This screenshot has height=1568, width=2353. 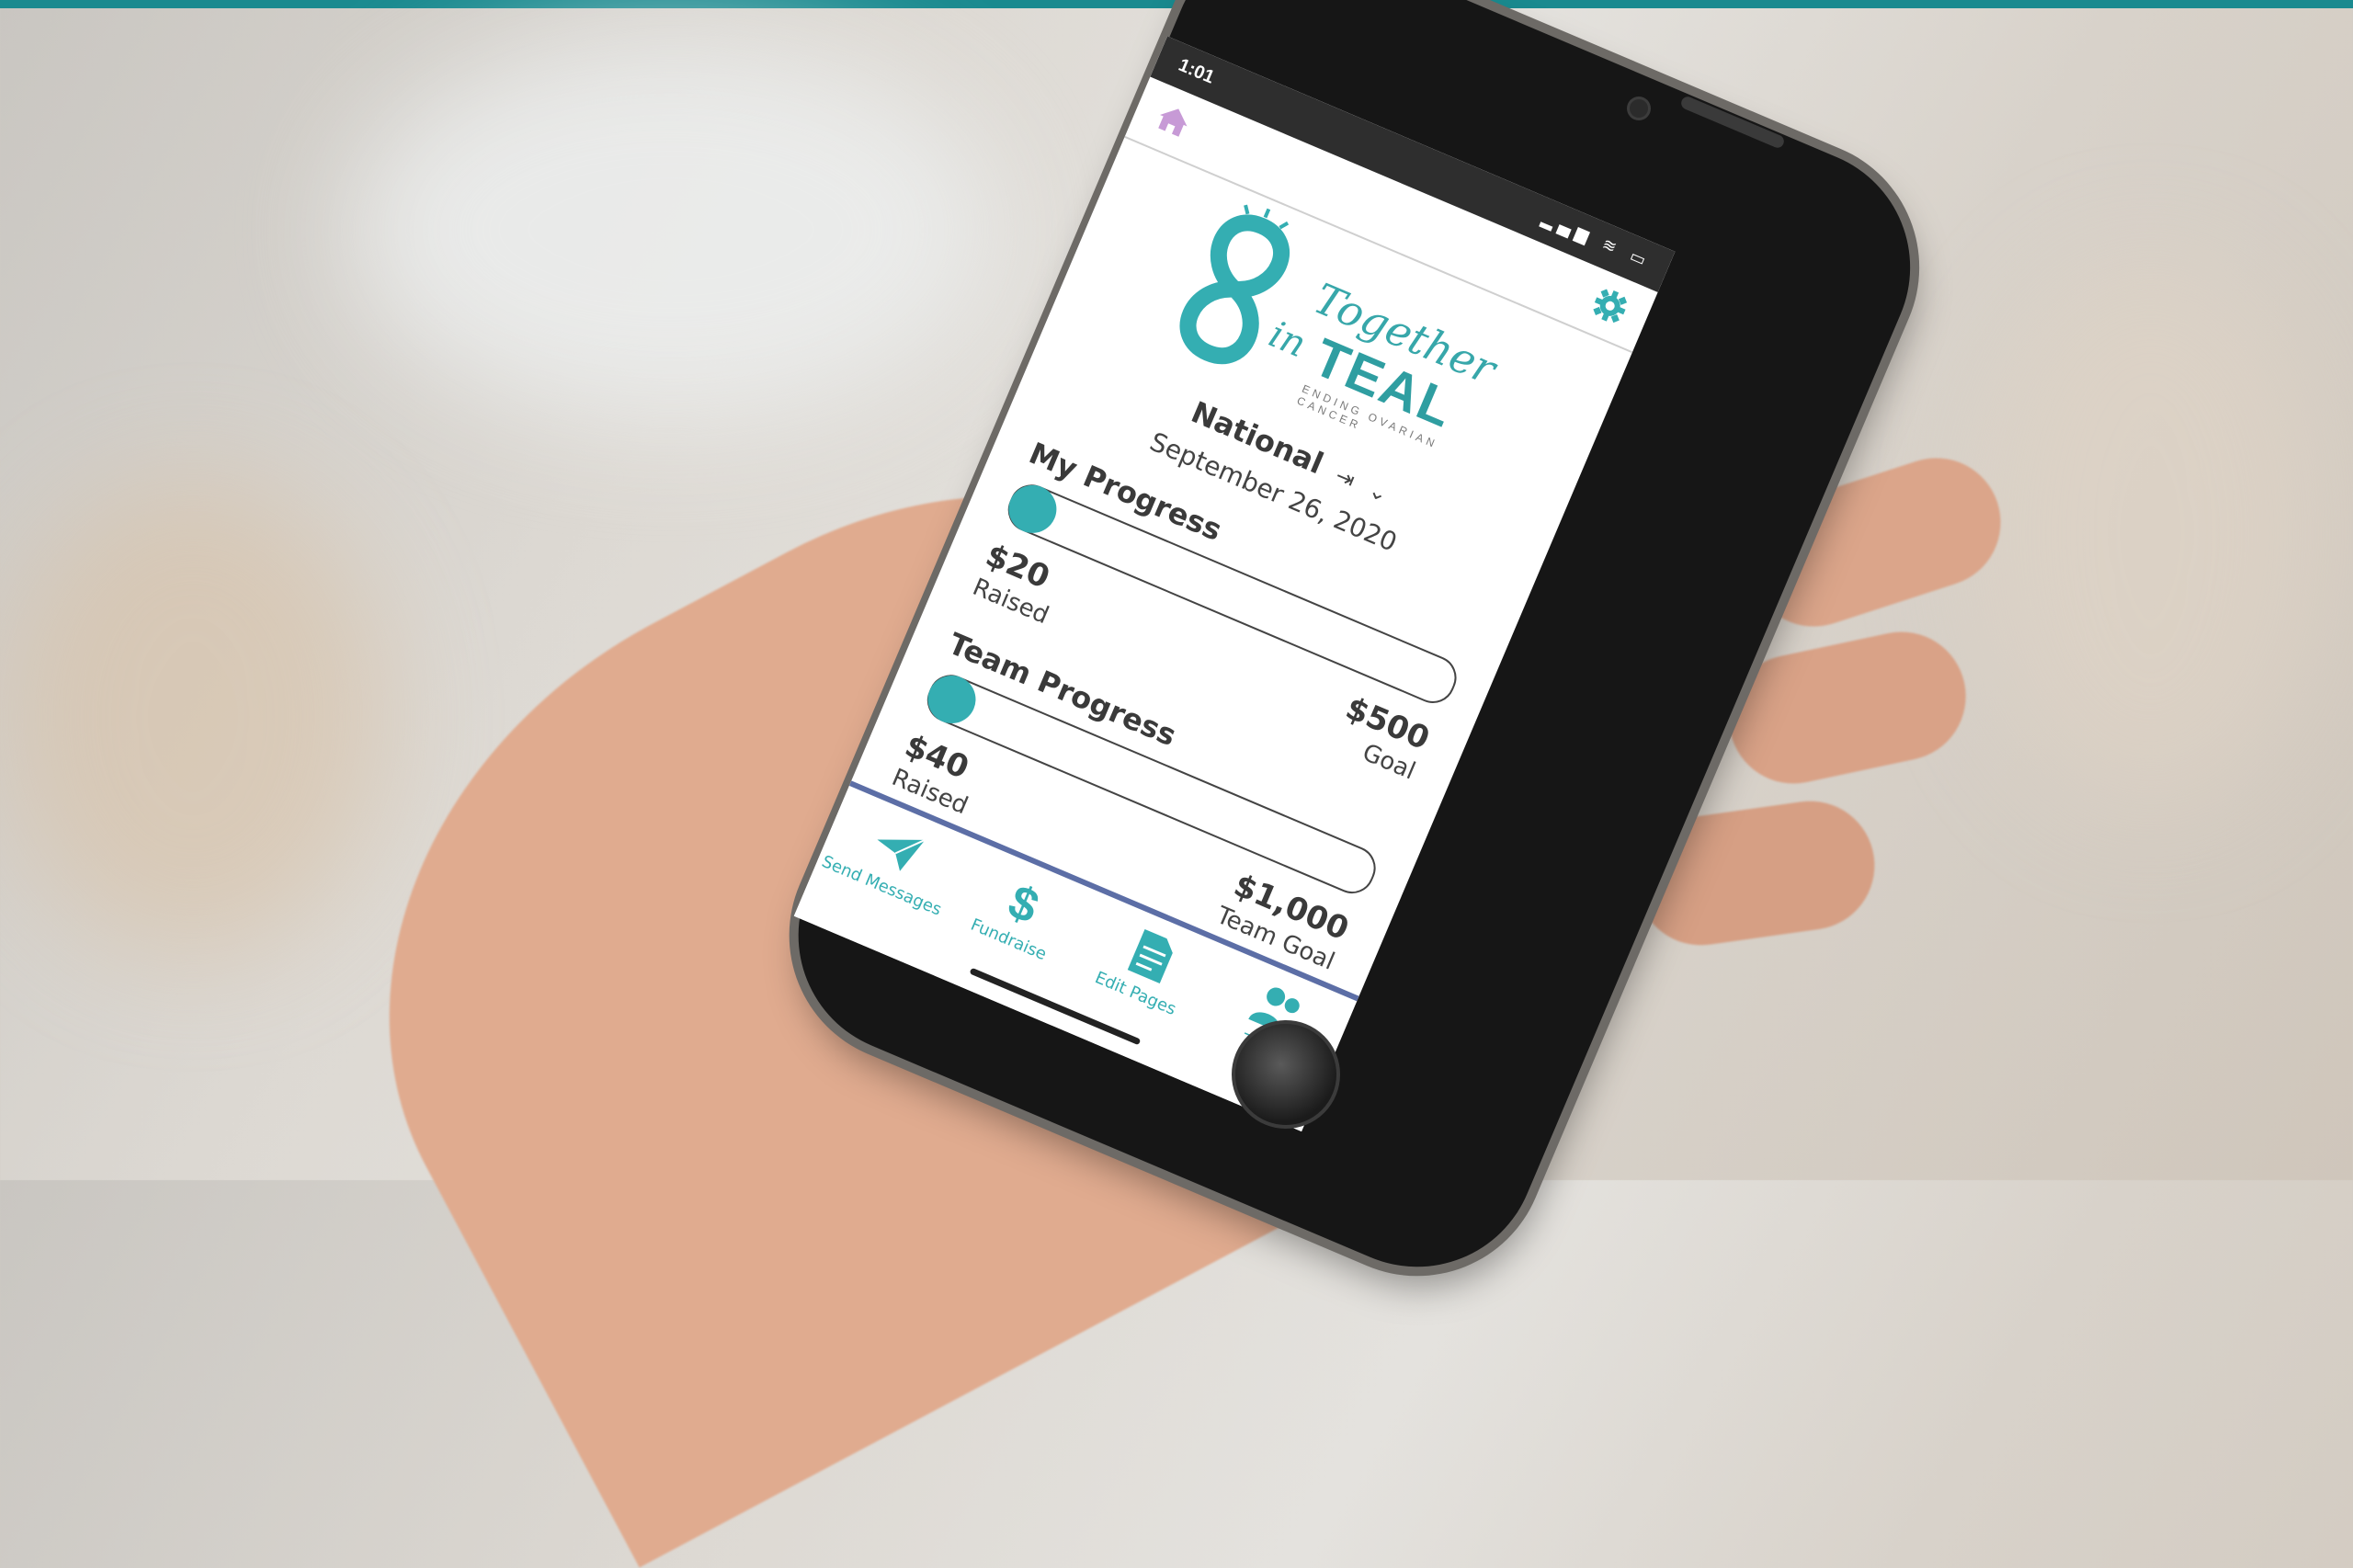 What do you see at coordinates (1196, 71) in the screenshot?
I see `status-time: 1:01` at bounding box center [1196, 71].